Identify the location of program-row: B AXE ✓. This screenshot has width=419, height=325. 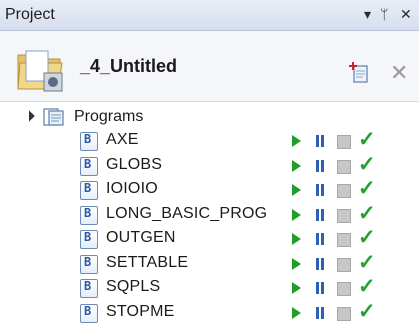
(209, 140).